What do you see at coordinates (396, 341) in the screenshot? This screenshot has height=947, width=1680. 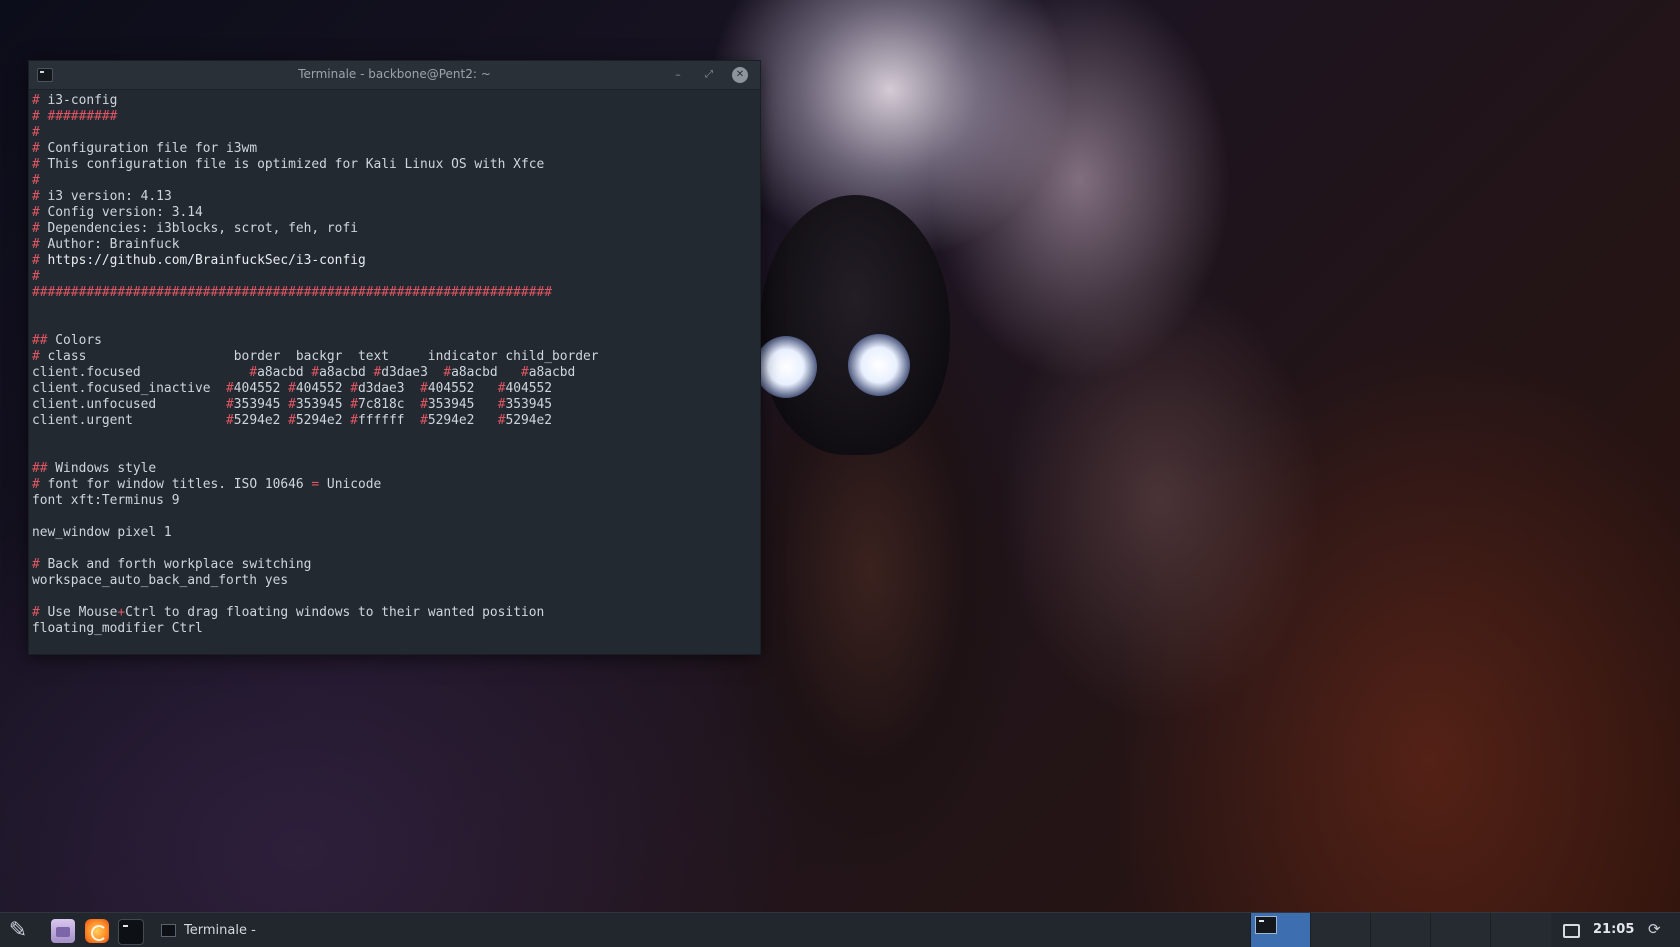 I see `terminal-line: ## Colors` at bounding box center [396, 341].